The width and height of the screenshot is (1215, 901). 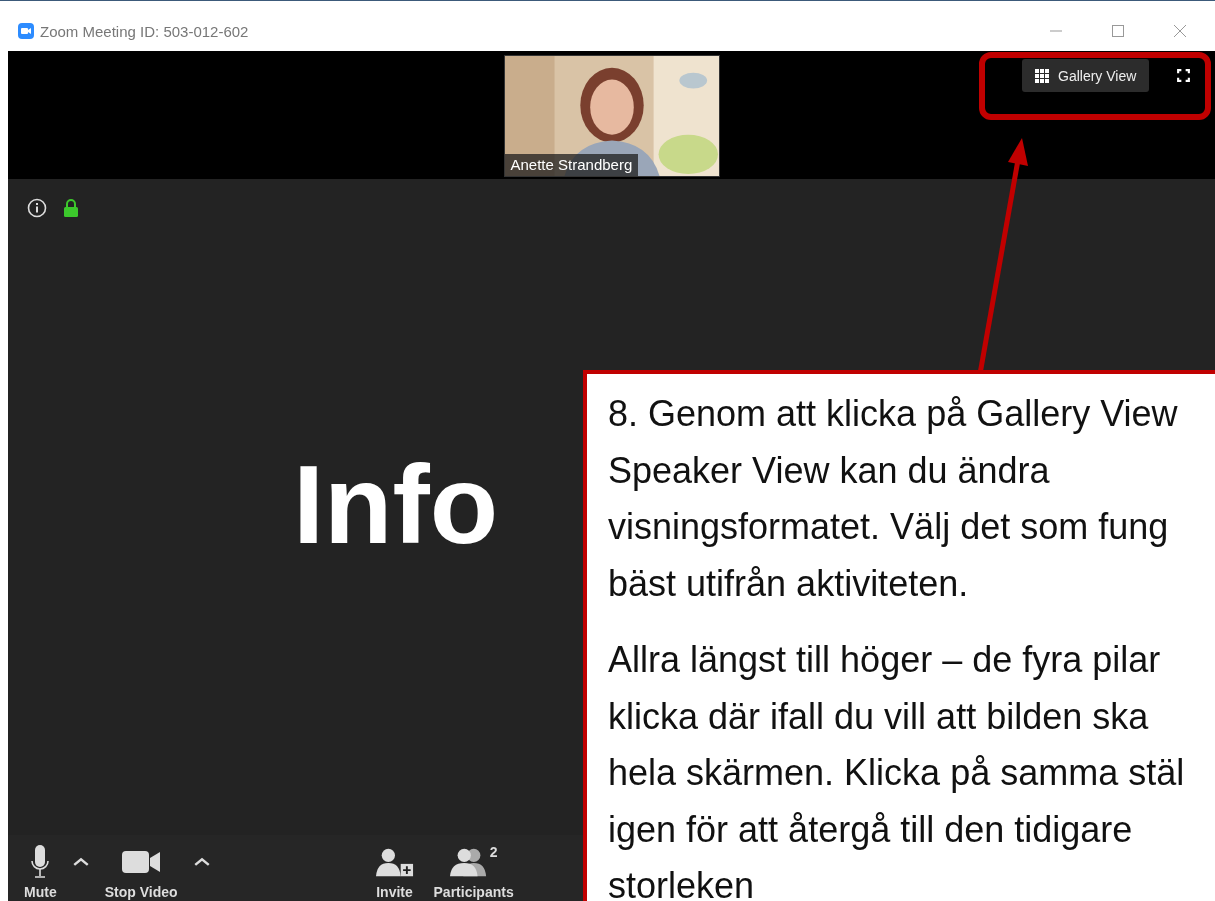 I want to click on instruction-text: Speaker View kan du ändra, so click(x=829, y=470).